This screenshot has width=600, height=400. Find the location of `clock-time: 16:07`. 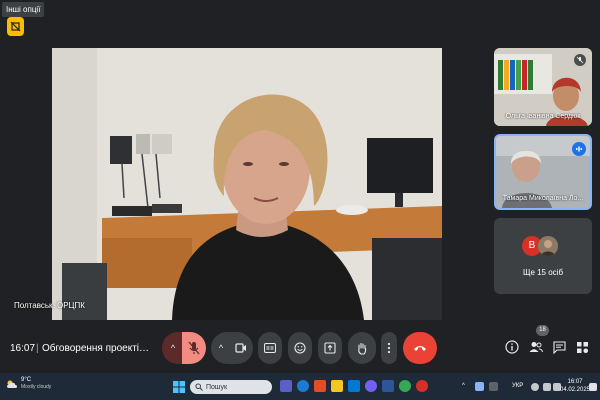

clock-time: 16:07 is located at coordinates (575, 382).